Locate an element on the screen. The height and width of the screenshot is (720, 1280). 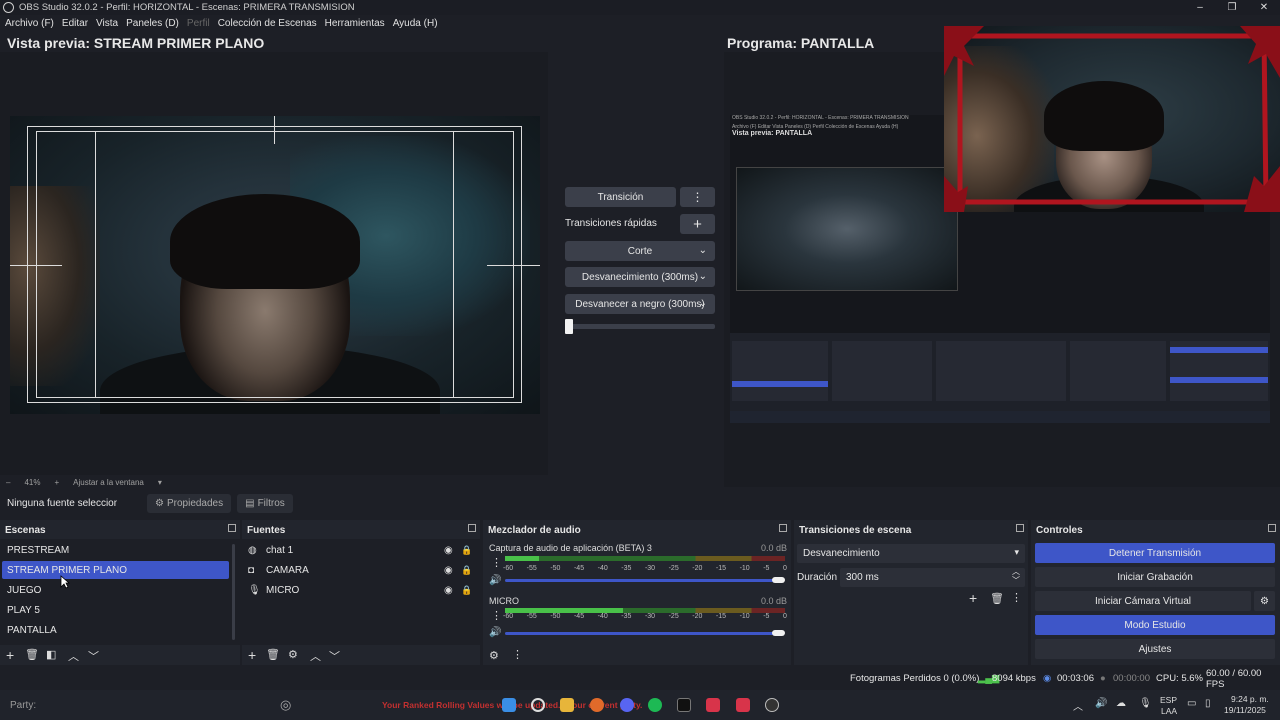
discord-icon is located at coordinates (627, 705).